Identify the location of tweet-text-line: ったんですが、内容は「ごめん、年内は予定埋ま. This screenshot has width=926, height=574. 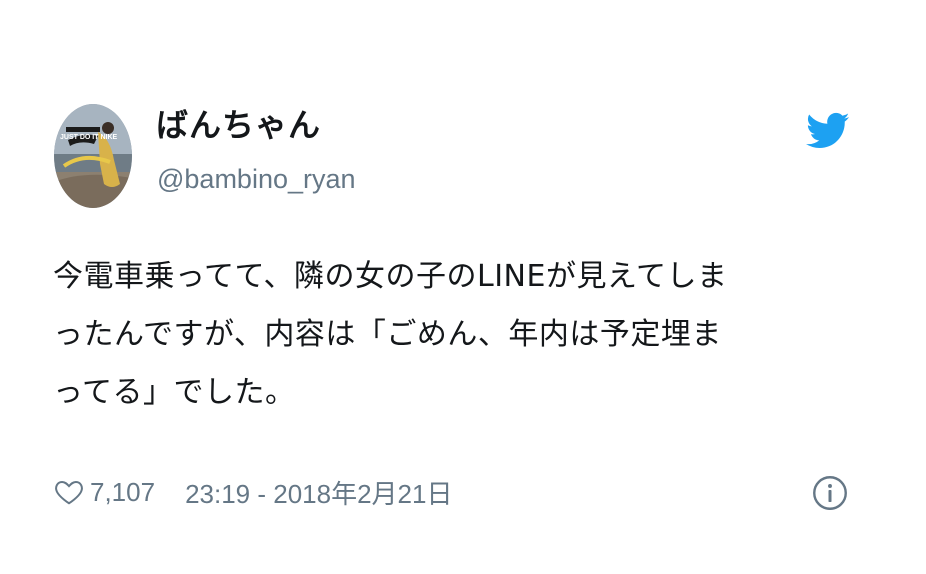
(387, 334).